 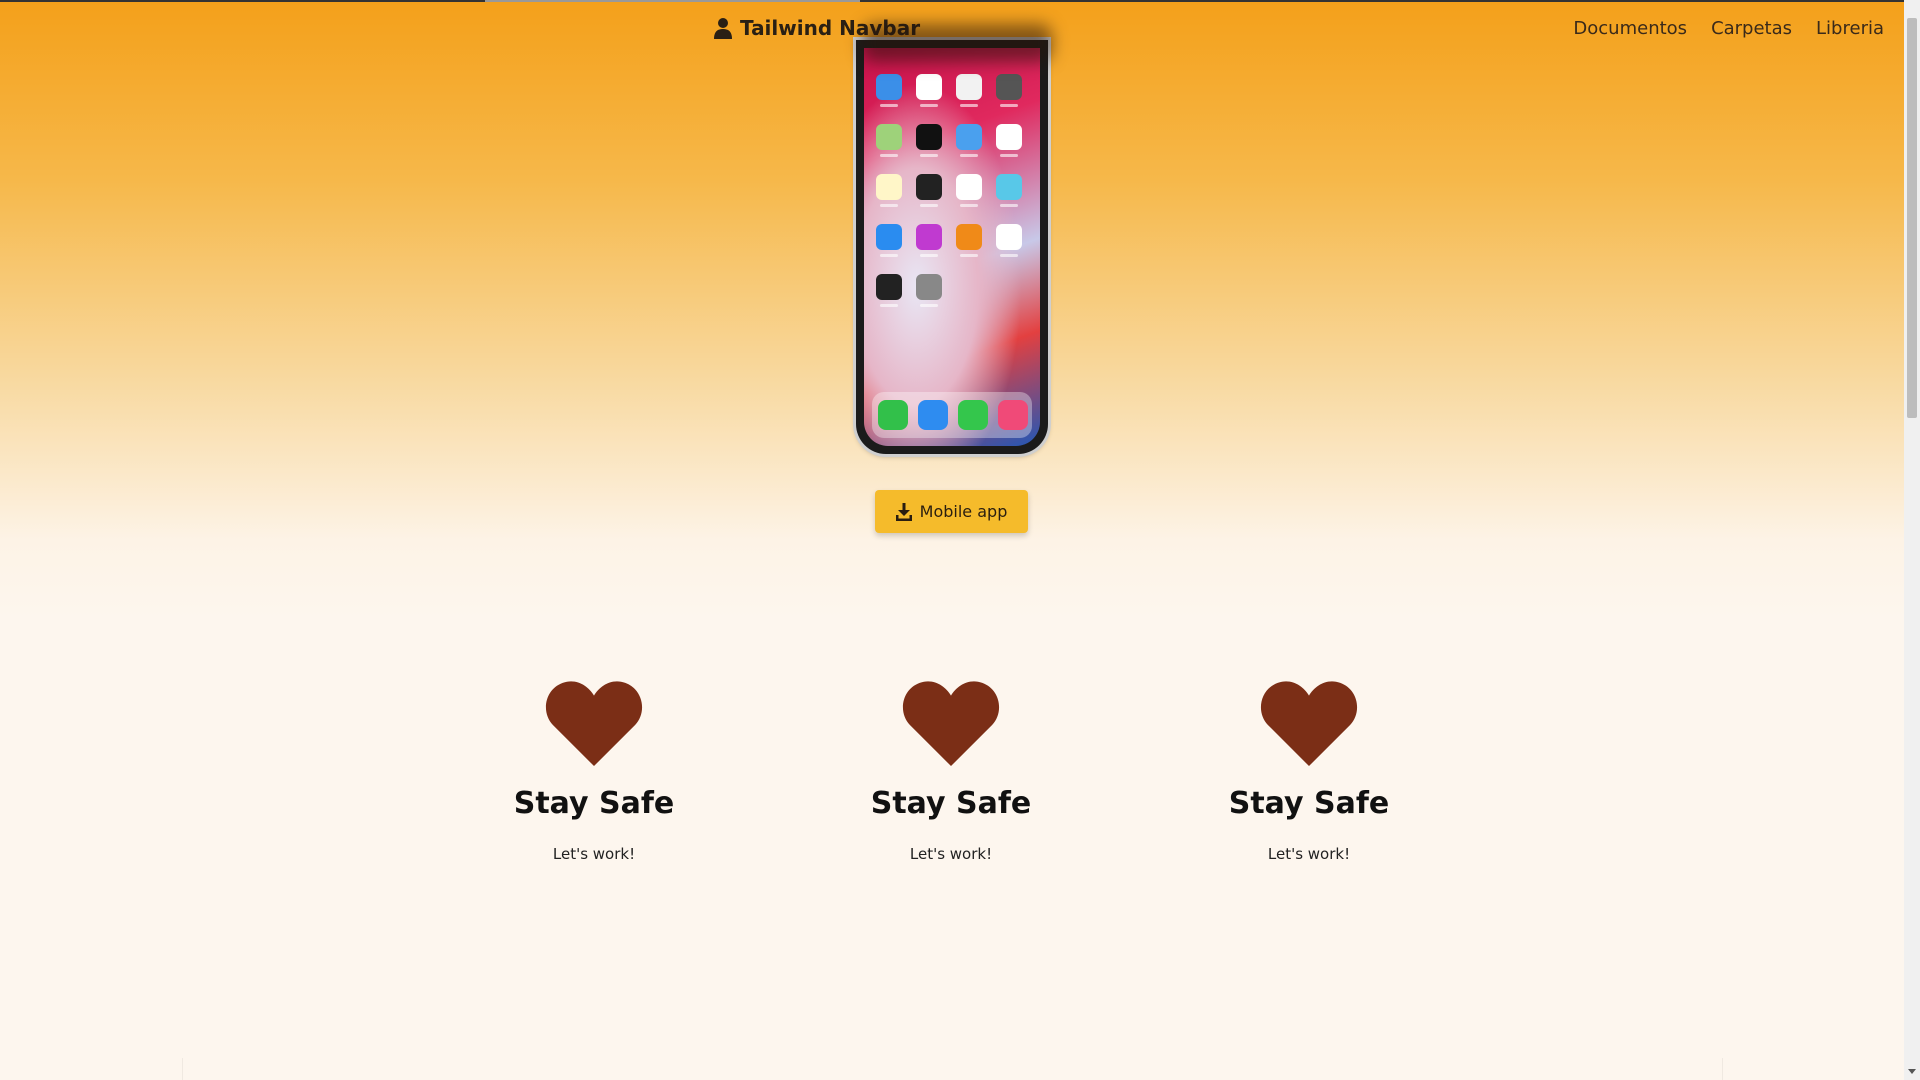 What do you see at coordinates (1850, 28) in the screenshot?
I see `nav-link-libreria: Libreria` at bounding box center [1850, 28].